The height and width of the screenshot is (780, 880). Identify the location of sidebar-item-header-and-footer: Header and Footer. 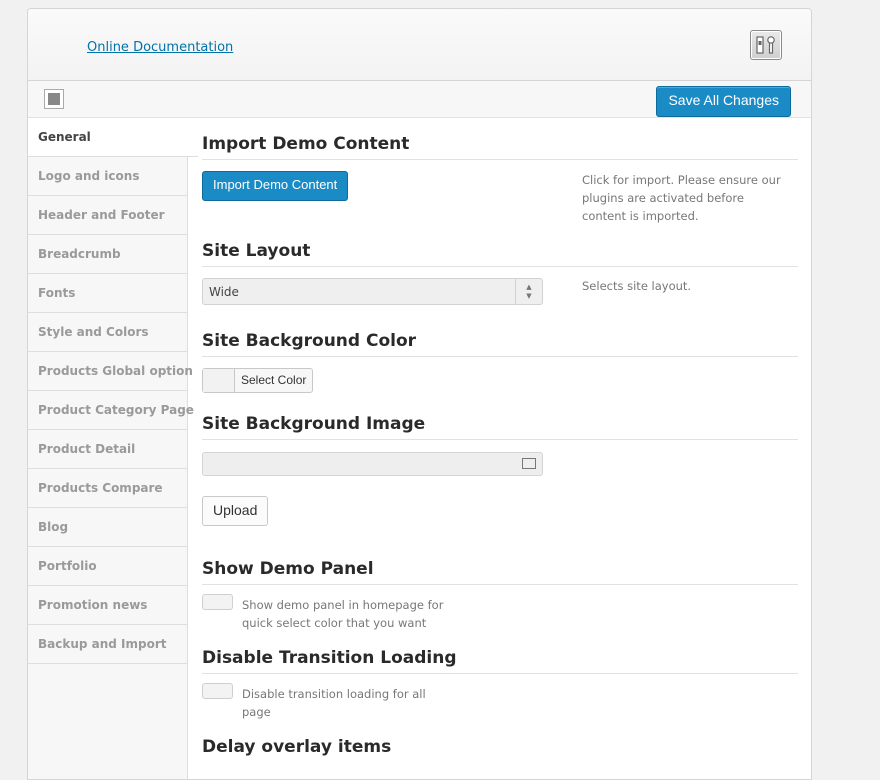
(107, 215).